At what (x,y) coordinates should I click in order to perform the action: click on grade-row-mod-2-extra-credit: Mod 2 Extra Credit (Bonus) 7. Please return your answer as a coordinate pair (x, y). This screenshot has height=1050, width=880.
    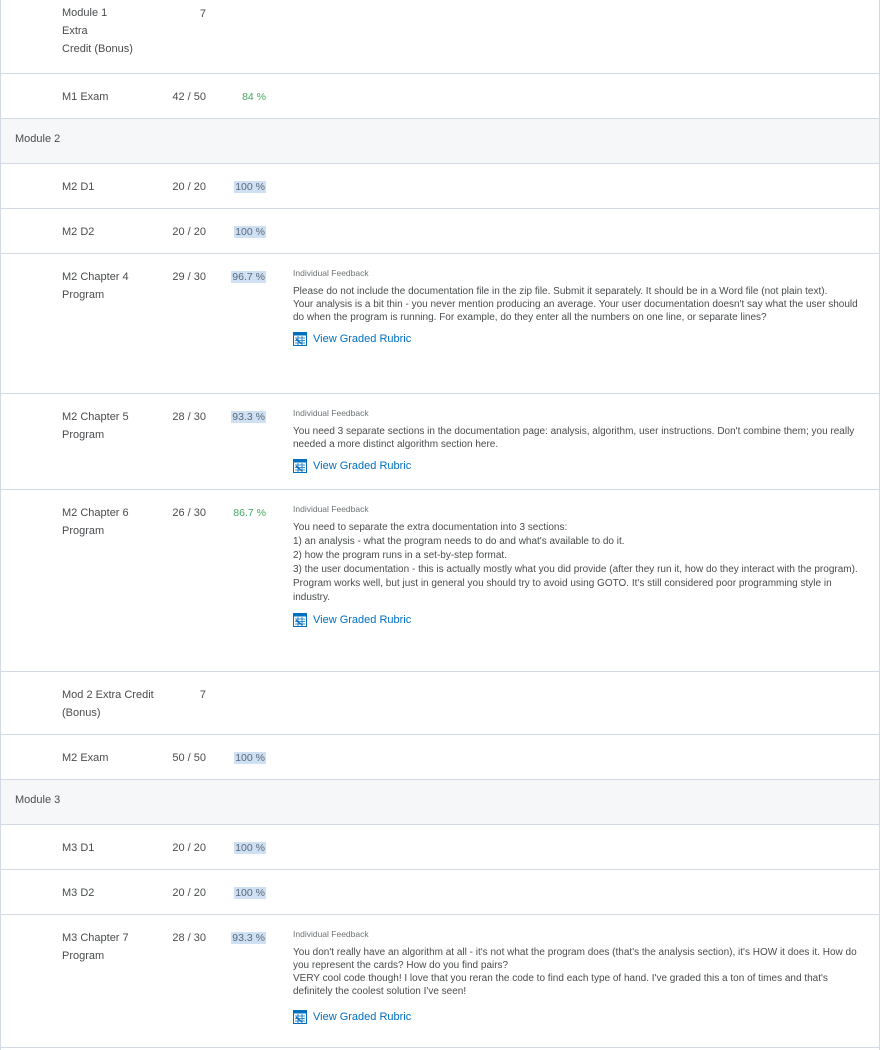
    Looking at the image, I should click on (440, 703).